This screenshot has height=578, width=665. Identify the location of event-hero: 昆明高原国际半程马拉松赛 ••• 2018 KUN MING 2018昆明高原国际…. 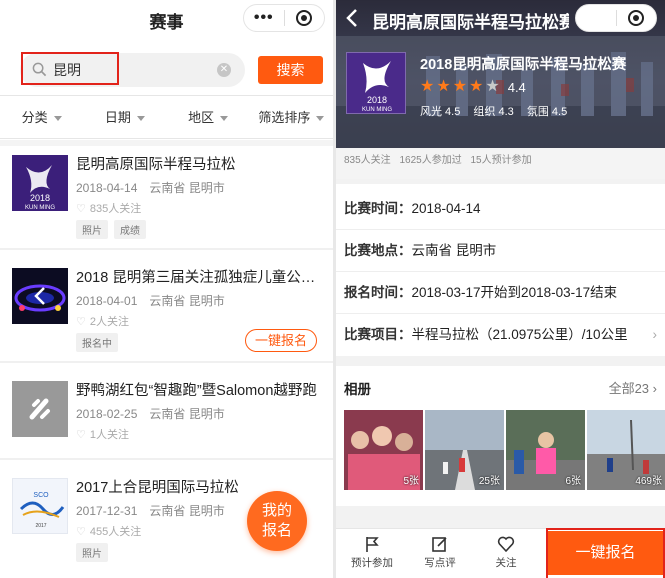
(500, 74).